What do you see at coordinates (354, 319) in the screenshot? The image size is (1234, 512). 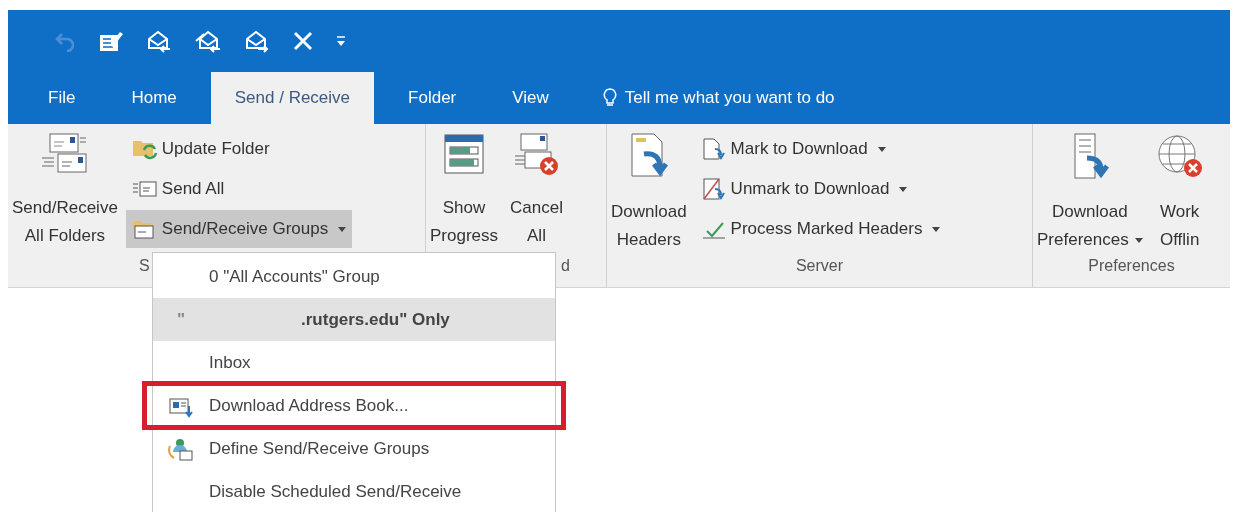 I see `menu-item: " .rutgers.edu" Only` at bounding box center [354, 319].